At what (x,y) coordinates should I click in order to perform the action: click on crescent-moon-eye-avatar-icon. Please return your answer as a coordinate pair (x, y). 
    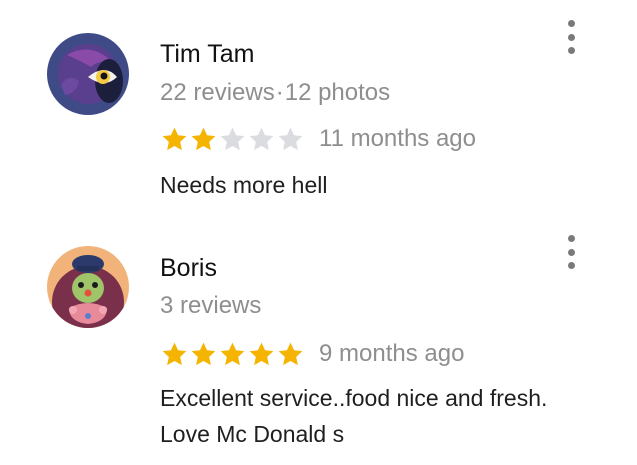
    Looking at the image, I should click on (88, 74).